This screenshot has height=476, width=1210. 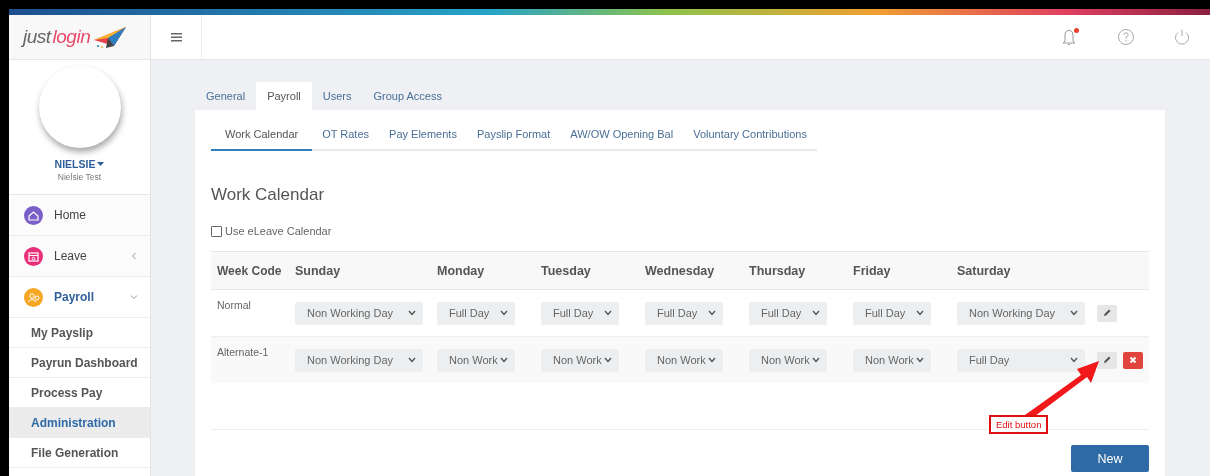 I want to click on tab: Payroll, so click(x=284, y=96).